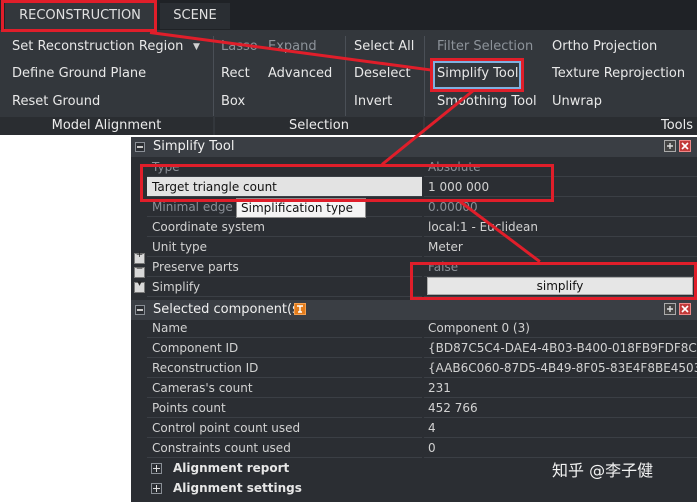  I want to click on deselect-button: Deselect, so click(382, 74).